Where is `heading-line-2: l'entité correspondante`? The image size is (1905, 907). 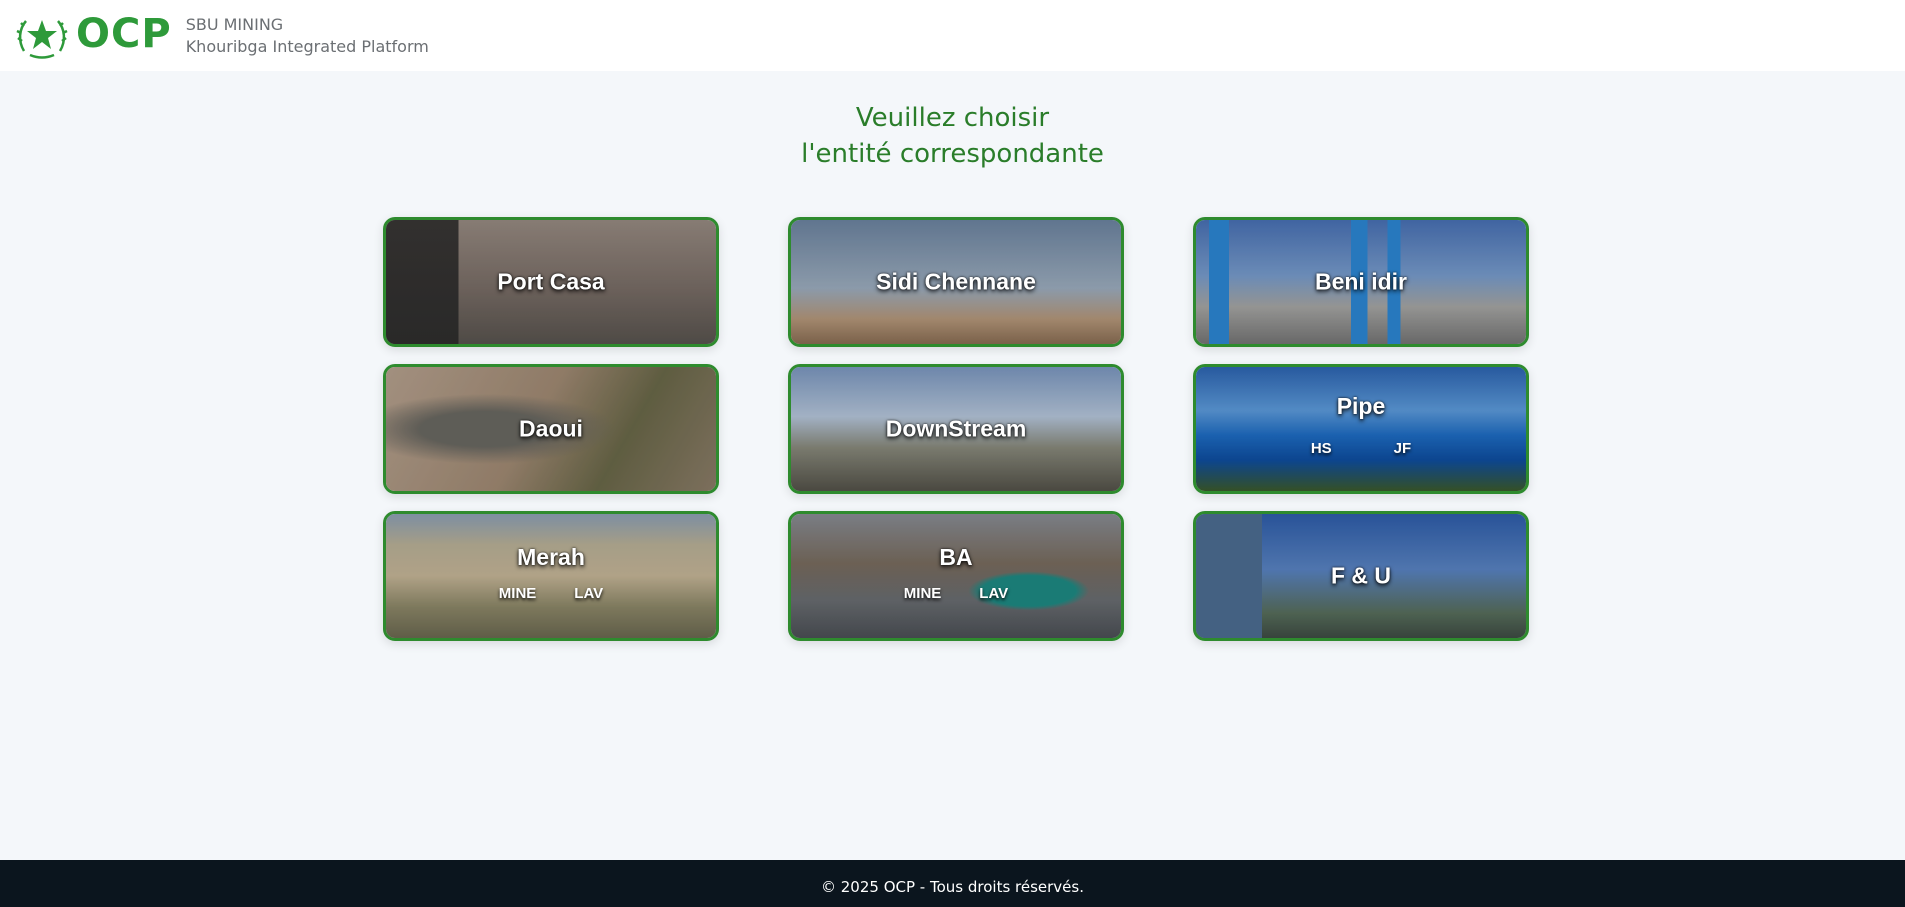 heading-line-2: l'entité correspondante is located at coordinates (952, 154).